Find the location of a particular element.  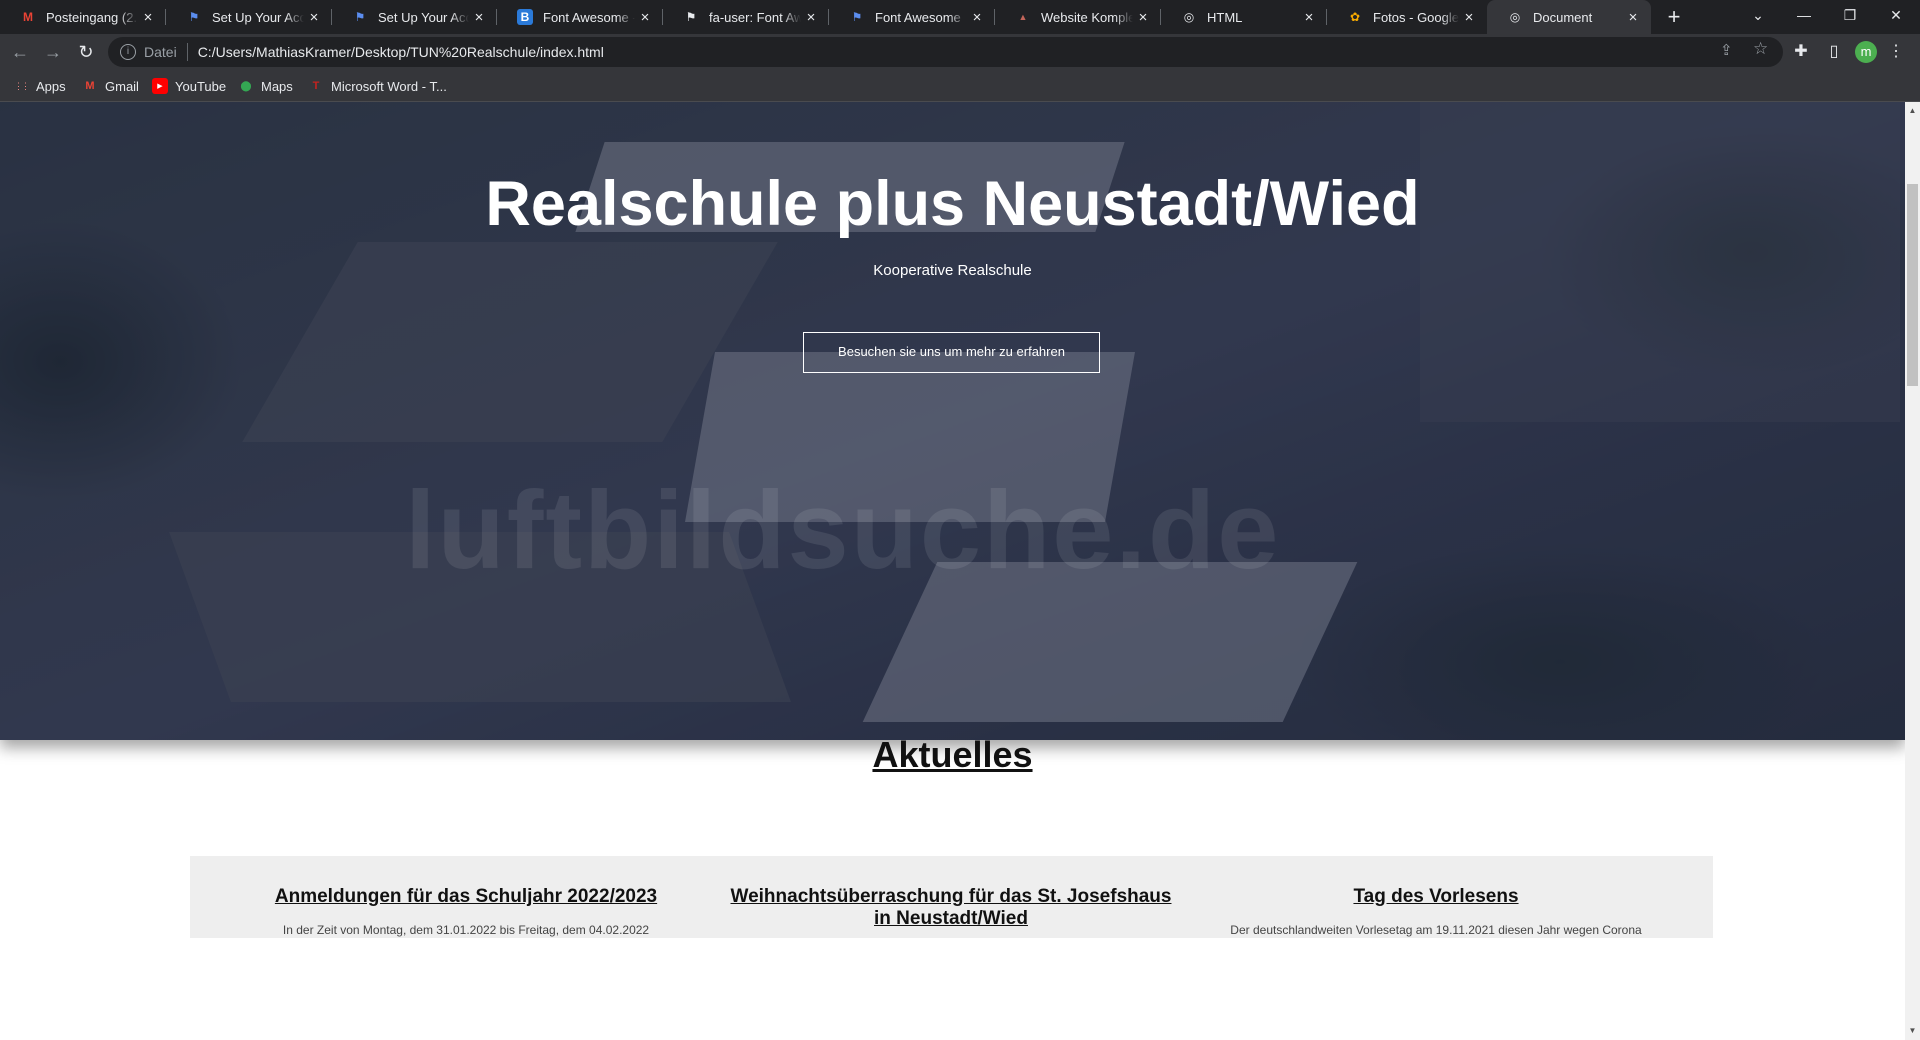

bookmark-label: Apps is located at coordinates (51, 86).